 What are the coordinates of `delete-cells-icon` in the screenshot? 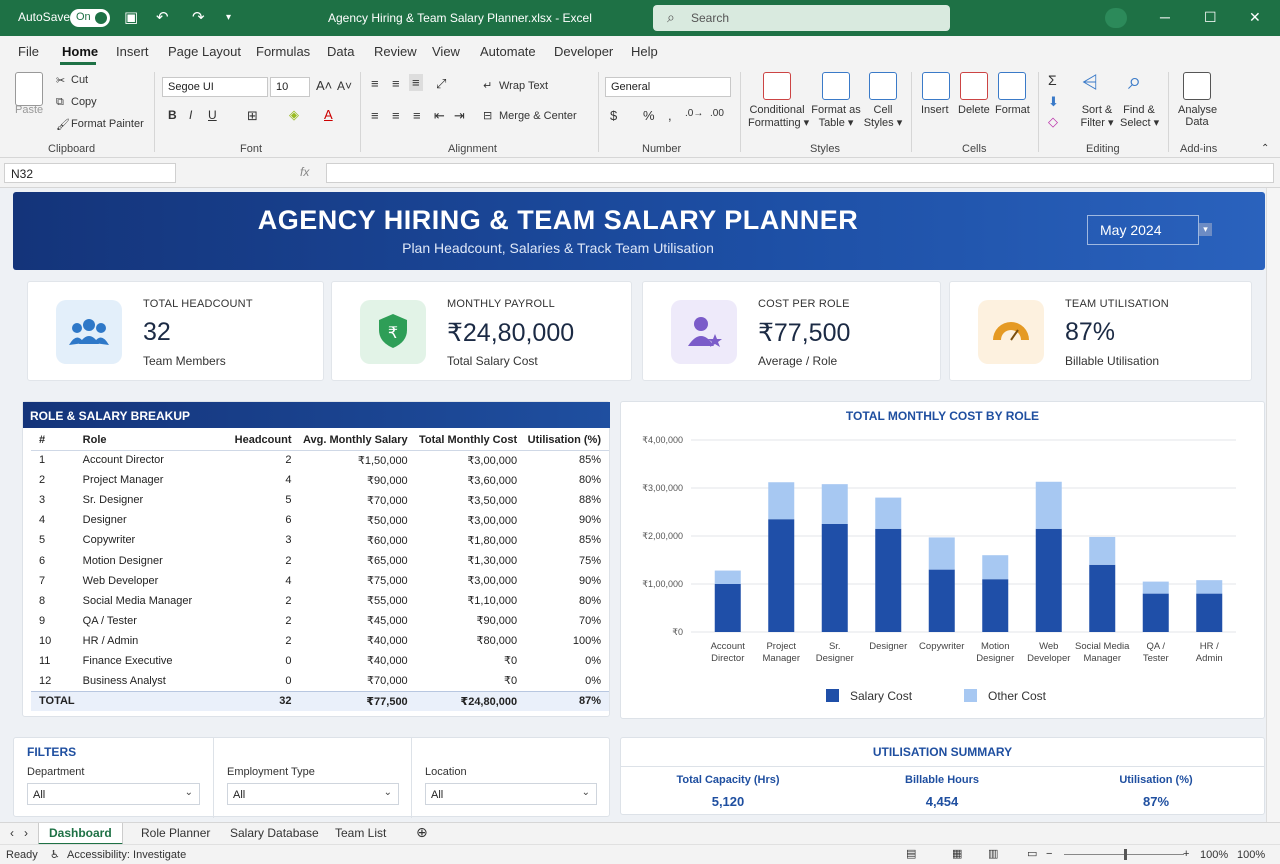 It's located at (974, 86).